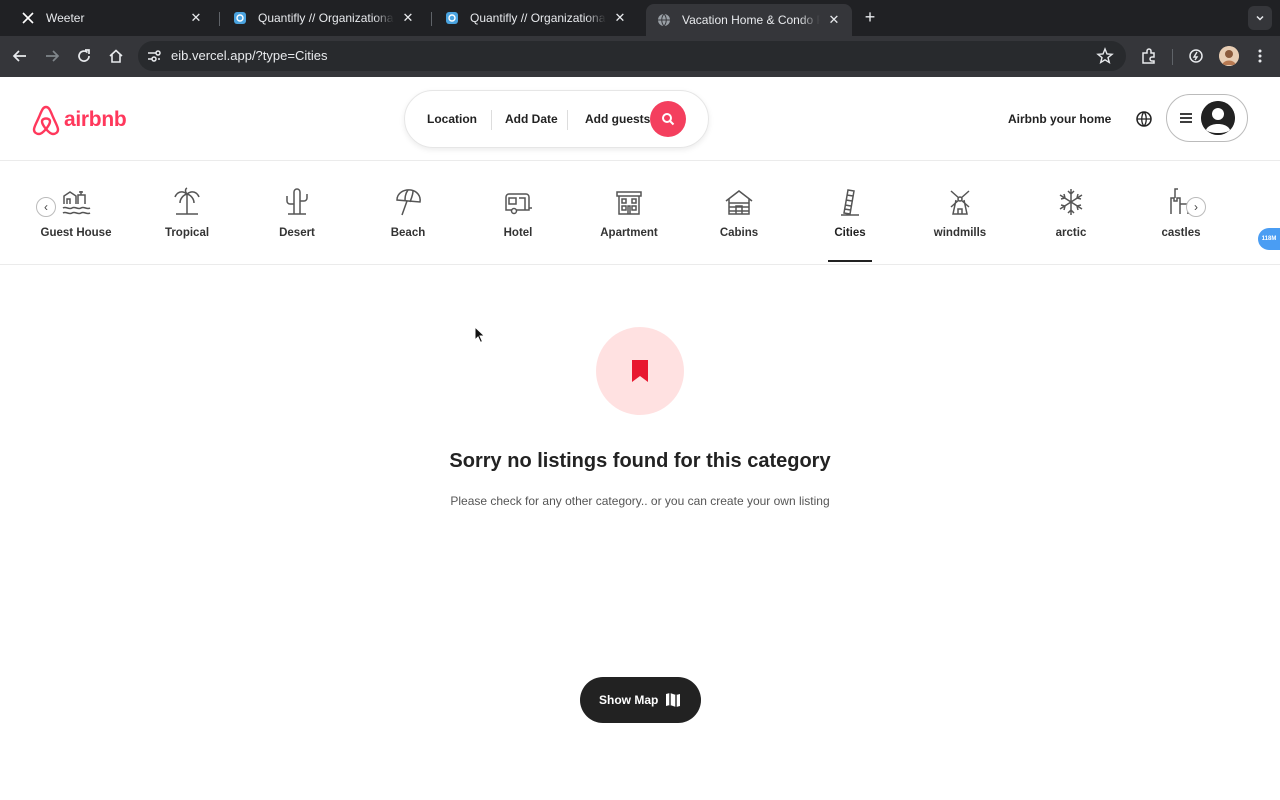 Image resolution: width=1280 pixels, height=800 pixels. What do you see at coordinates (518, 225) in the screenshot?
I see `category-hotel: Hotel` at bounding box center [518, 225].